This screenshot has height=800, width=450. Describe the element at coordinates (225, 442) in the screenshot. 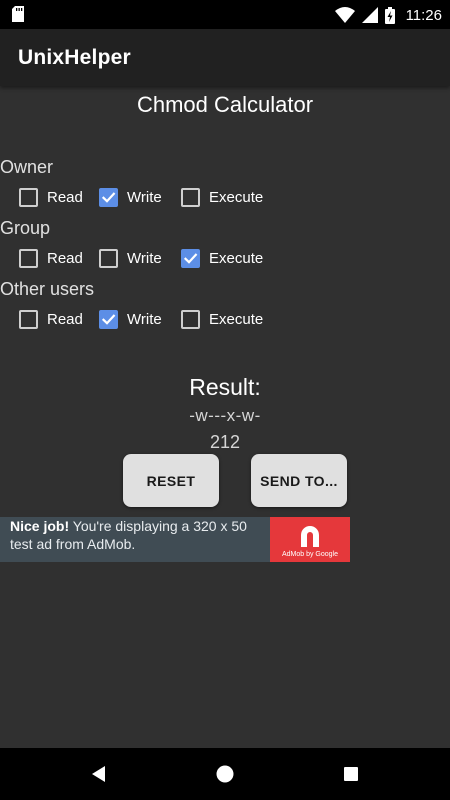

I see `result-octal: 212` at that location.